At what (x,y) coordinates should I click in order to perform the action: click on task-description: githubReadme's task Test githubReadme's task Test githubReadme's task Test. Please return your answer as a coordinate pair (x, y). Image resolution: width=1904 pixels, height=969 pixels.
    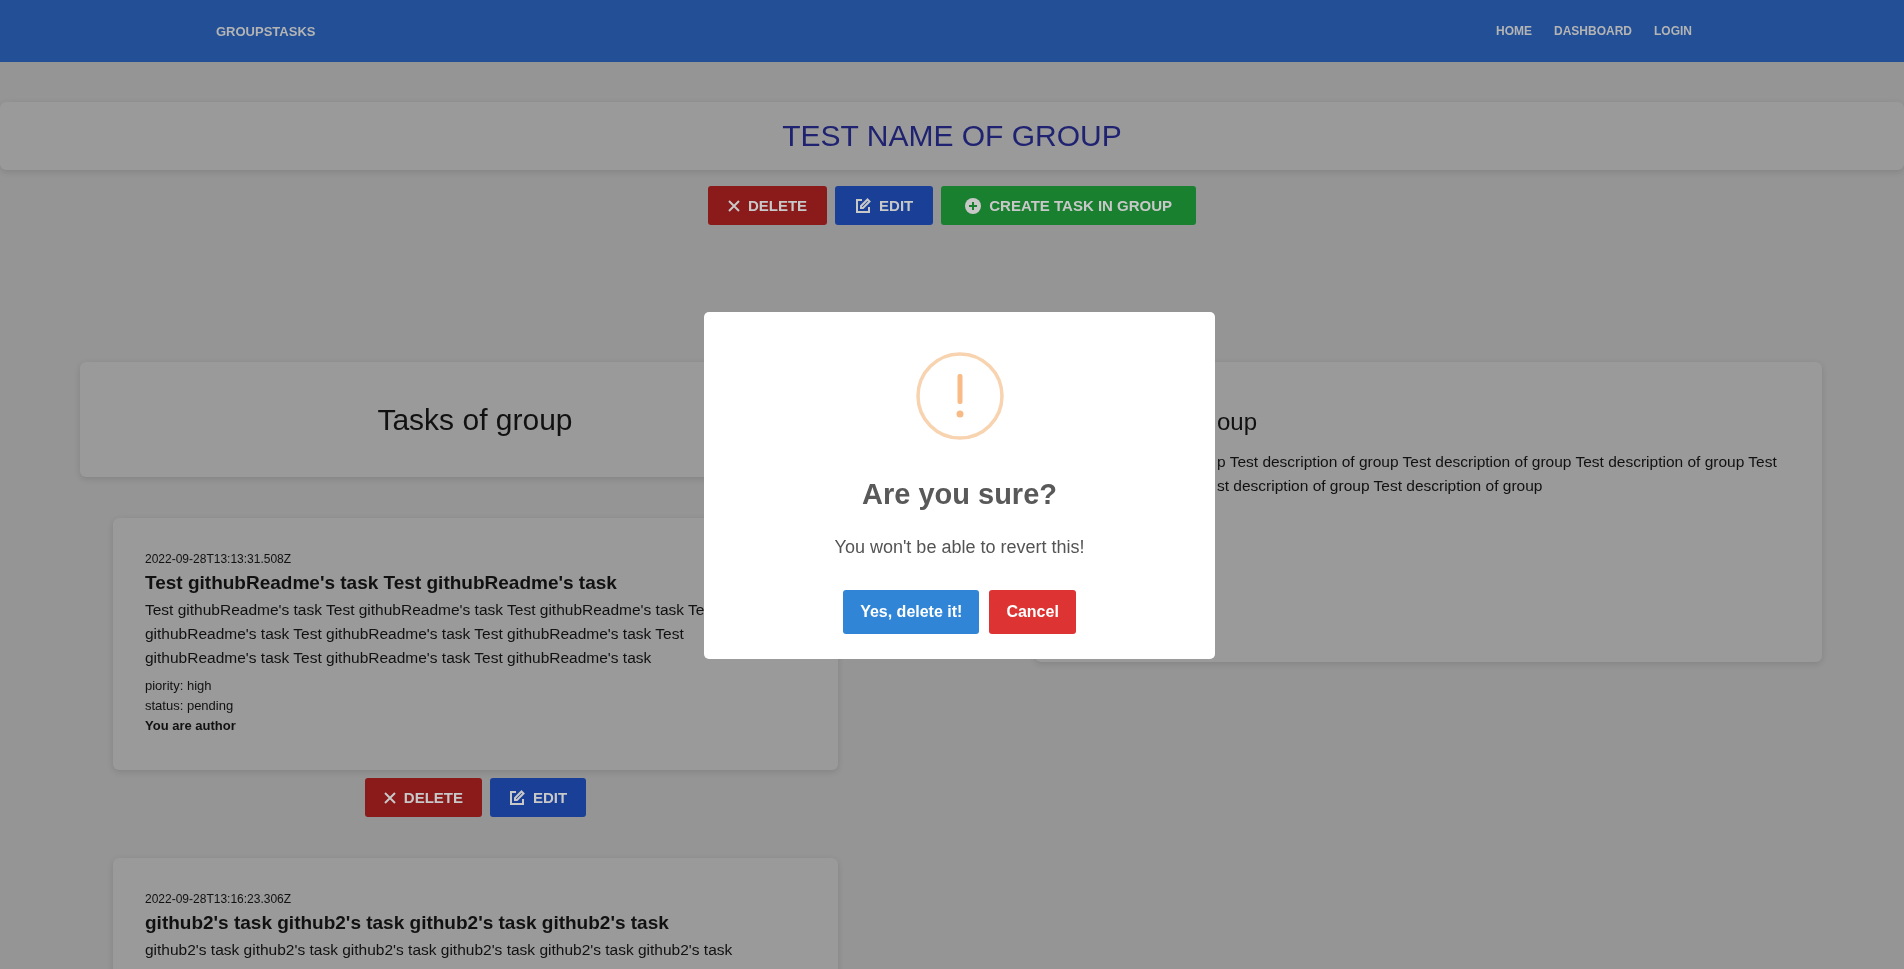
    Looking at the image, I should click on (415, 634).